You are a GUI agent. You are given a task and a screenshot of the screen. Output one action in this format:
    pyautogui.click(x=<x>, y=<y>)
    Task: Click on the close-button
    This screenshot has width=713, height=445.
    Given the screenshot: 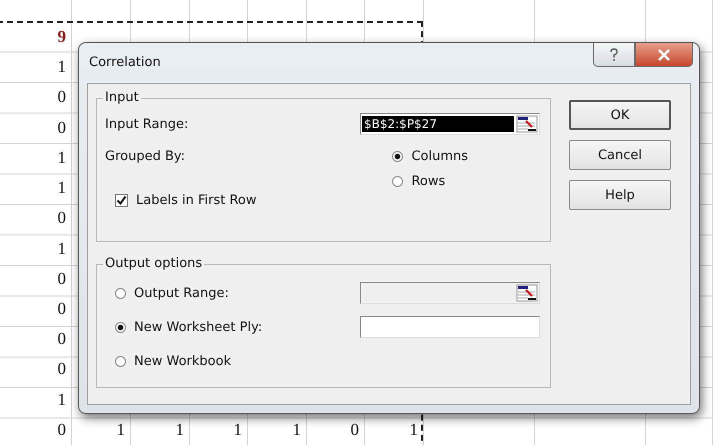 What is the action you would take?
    pyautogui.click(x=664, y=55)
    